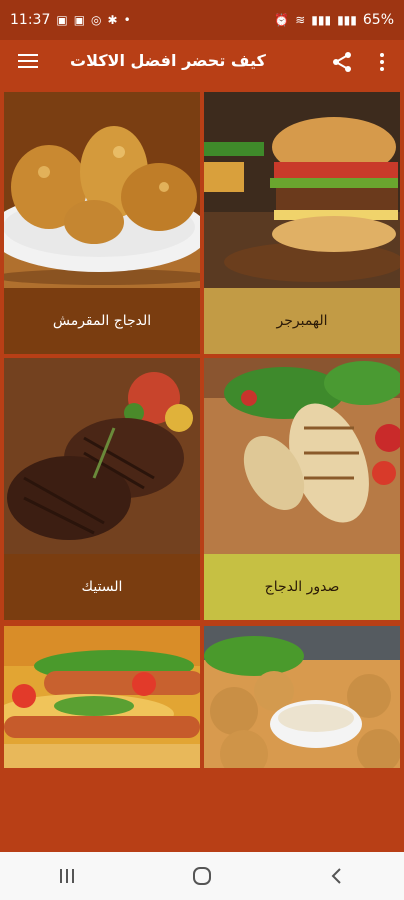 This screenshot has width=404, height=900. Describe the element at coordinates (102, 456) in the screenshot. I see `steak-image` at that location.